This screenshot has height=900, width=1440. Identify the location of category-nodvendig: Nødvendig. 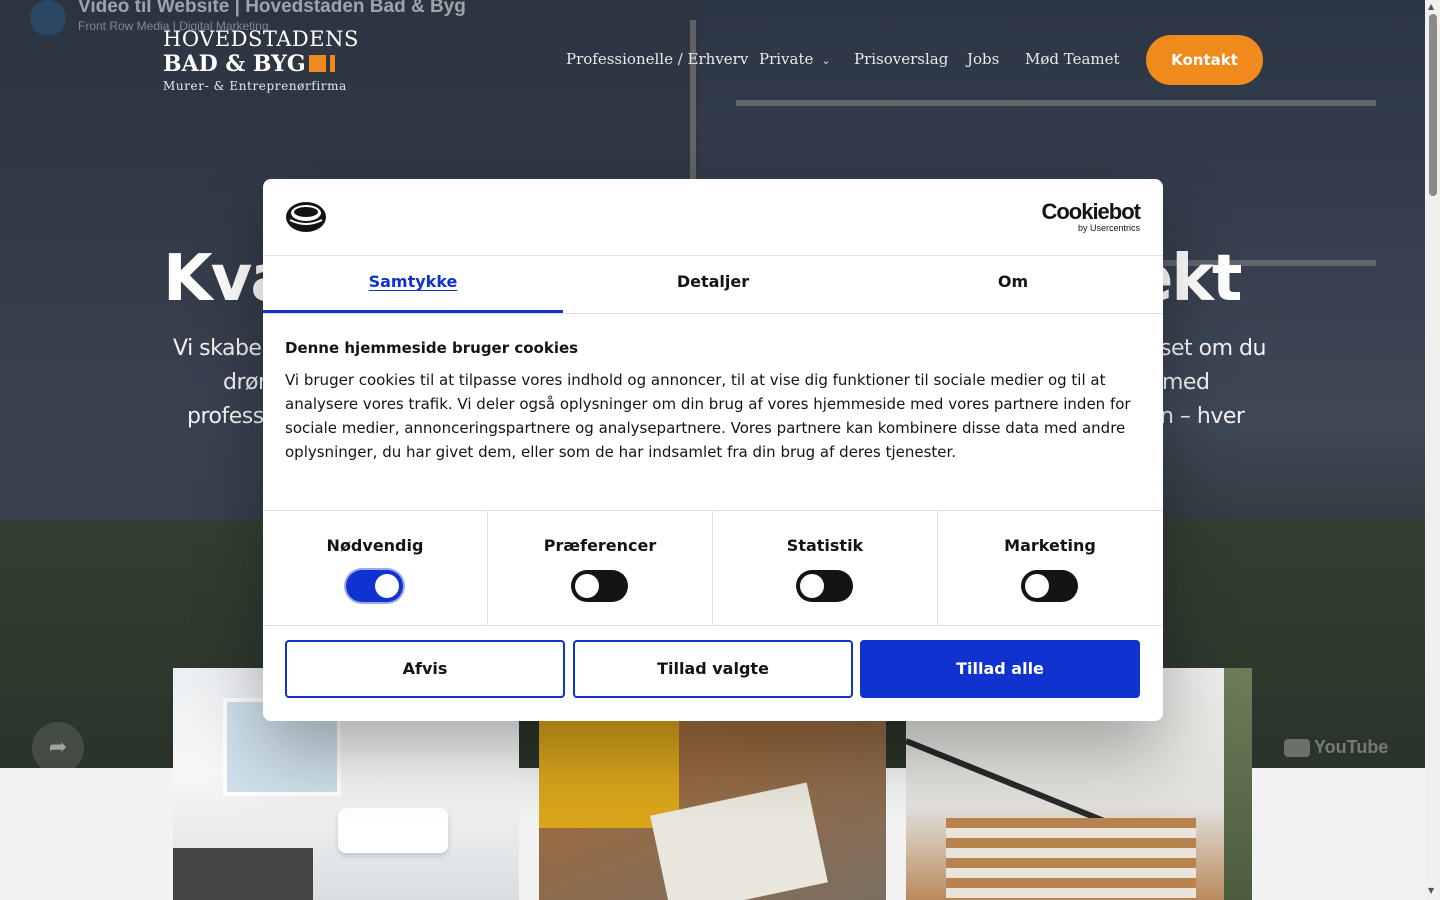
(375, 568).